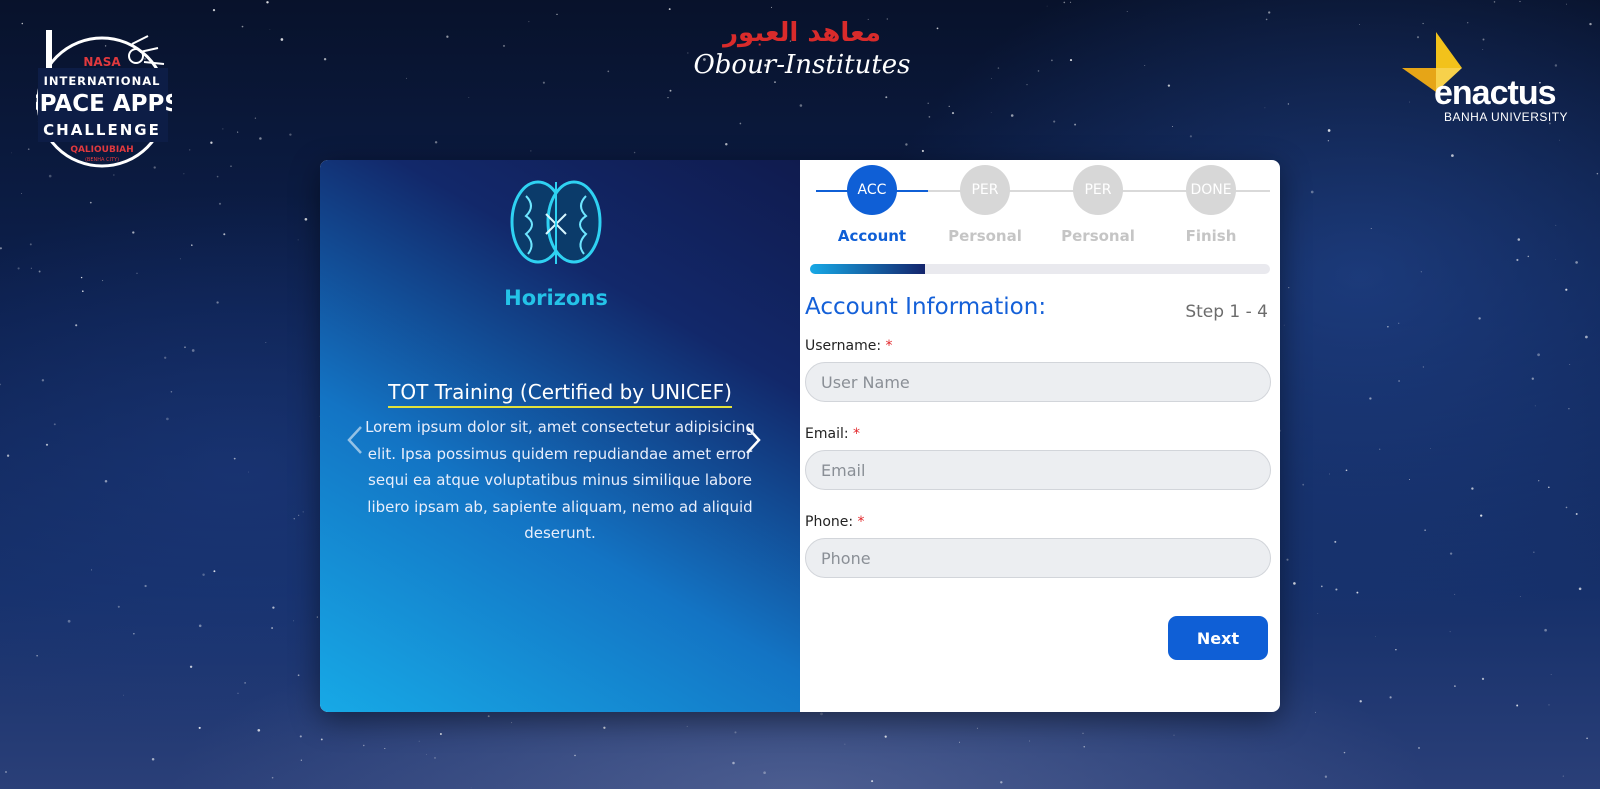  Describe the element at coordinates (802, 65) in the screenshot. I see `obour-english-text: Obour-Institutes` at that location.